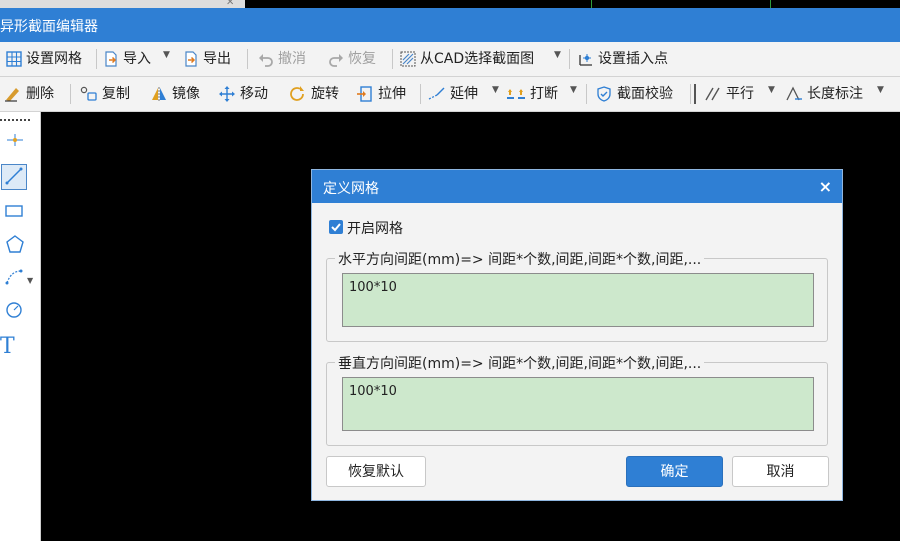 This screenshot has width=900, height=541. I want to click on parallel-icon, so click(712, 94).